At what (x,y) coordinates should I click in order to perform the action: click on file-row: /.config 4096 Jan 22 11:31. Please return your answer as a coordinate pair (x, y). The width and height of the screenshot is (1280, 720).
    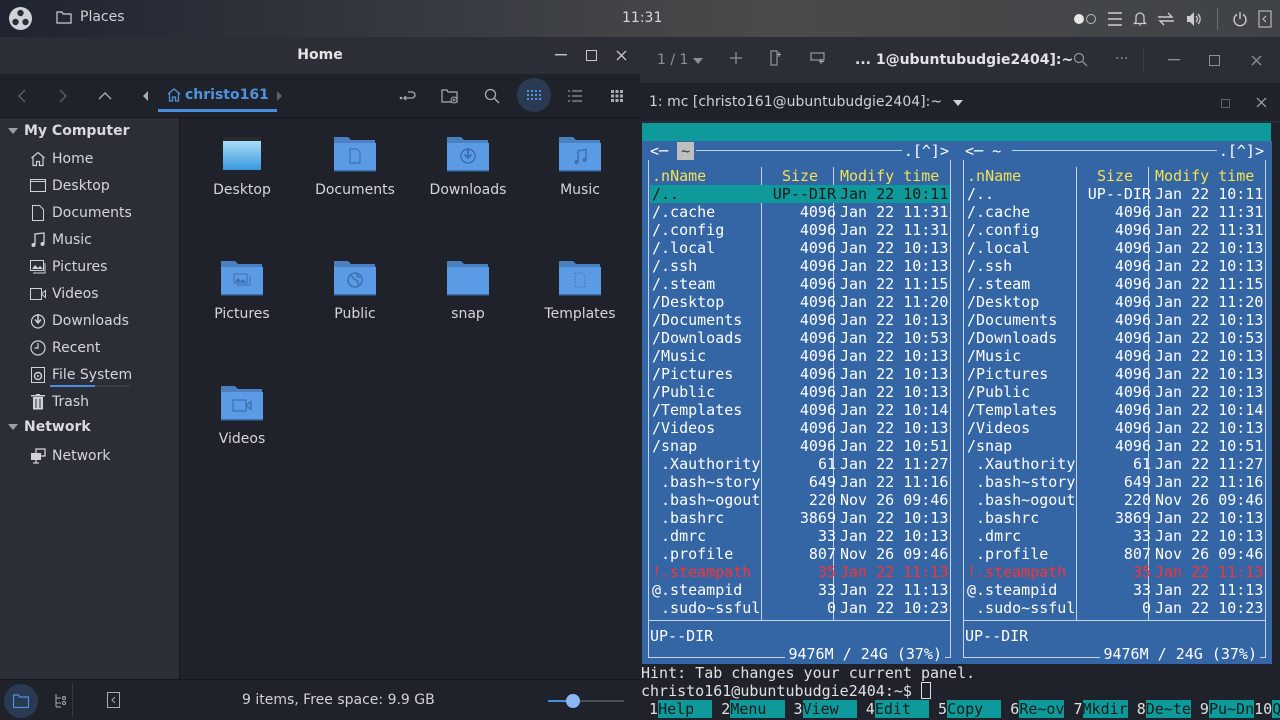
    Looking at the image, I should click on (1115, 230).